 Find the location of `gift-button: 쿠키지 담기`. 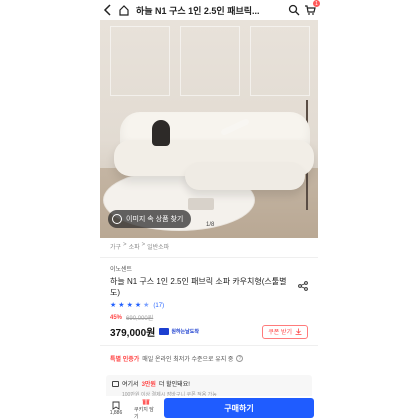

gift-button: 쿠키지 담기 is located at coordinates (146, 408).